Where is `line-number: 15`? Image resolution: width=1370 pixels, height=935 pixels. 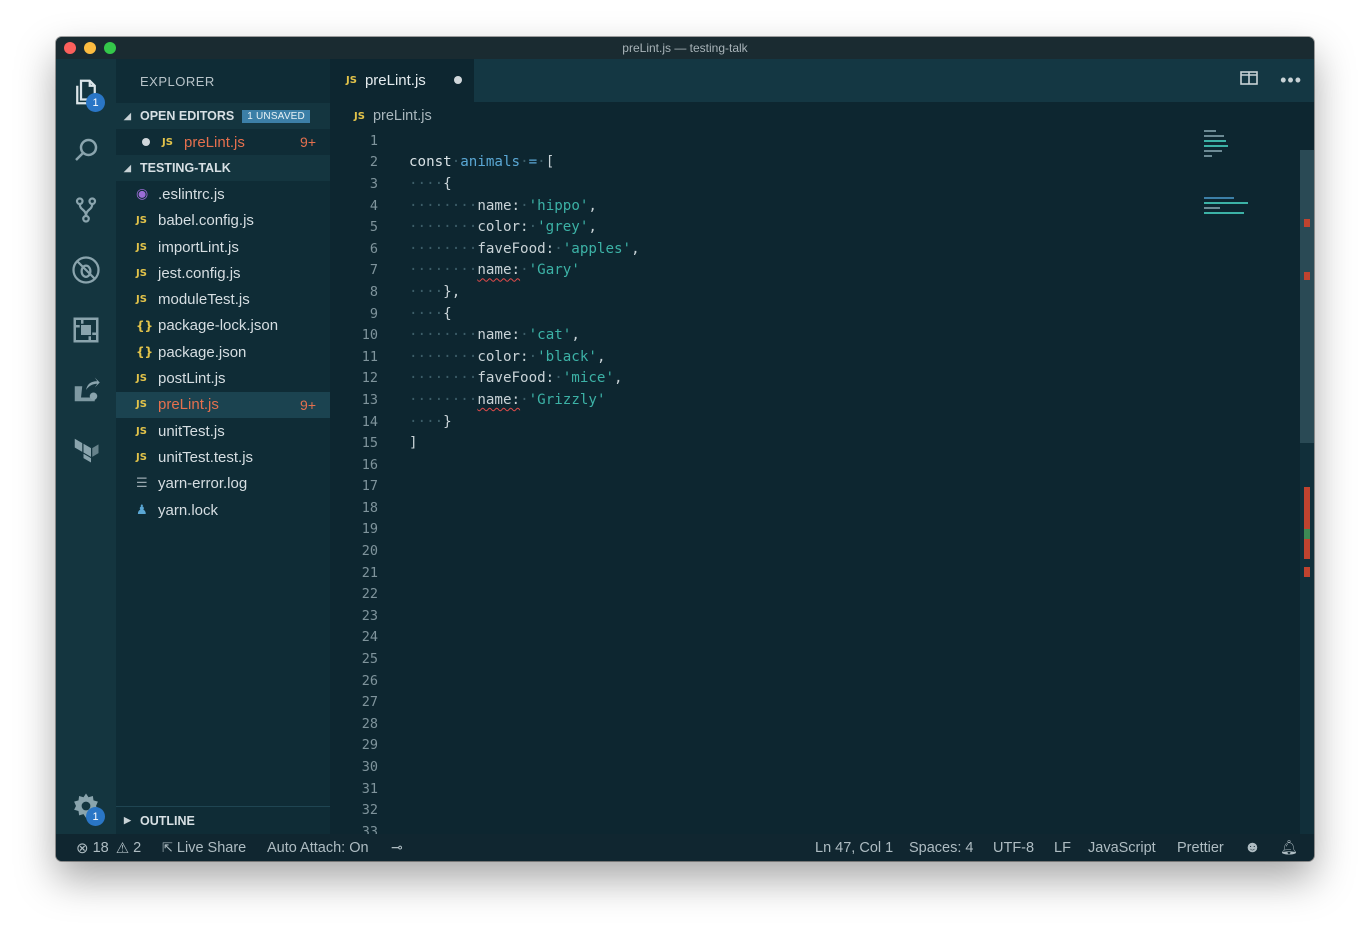 line-number: 15 is located at coordinates (369, 443).